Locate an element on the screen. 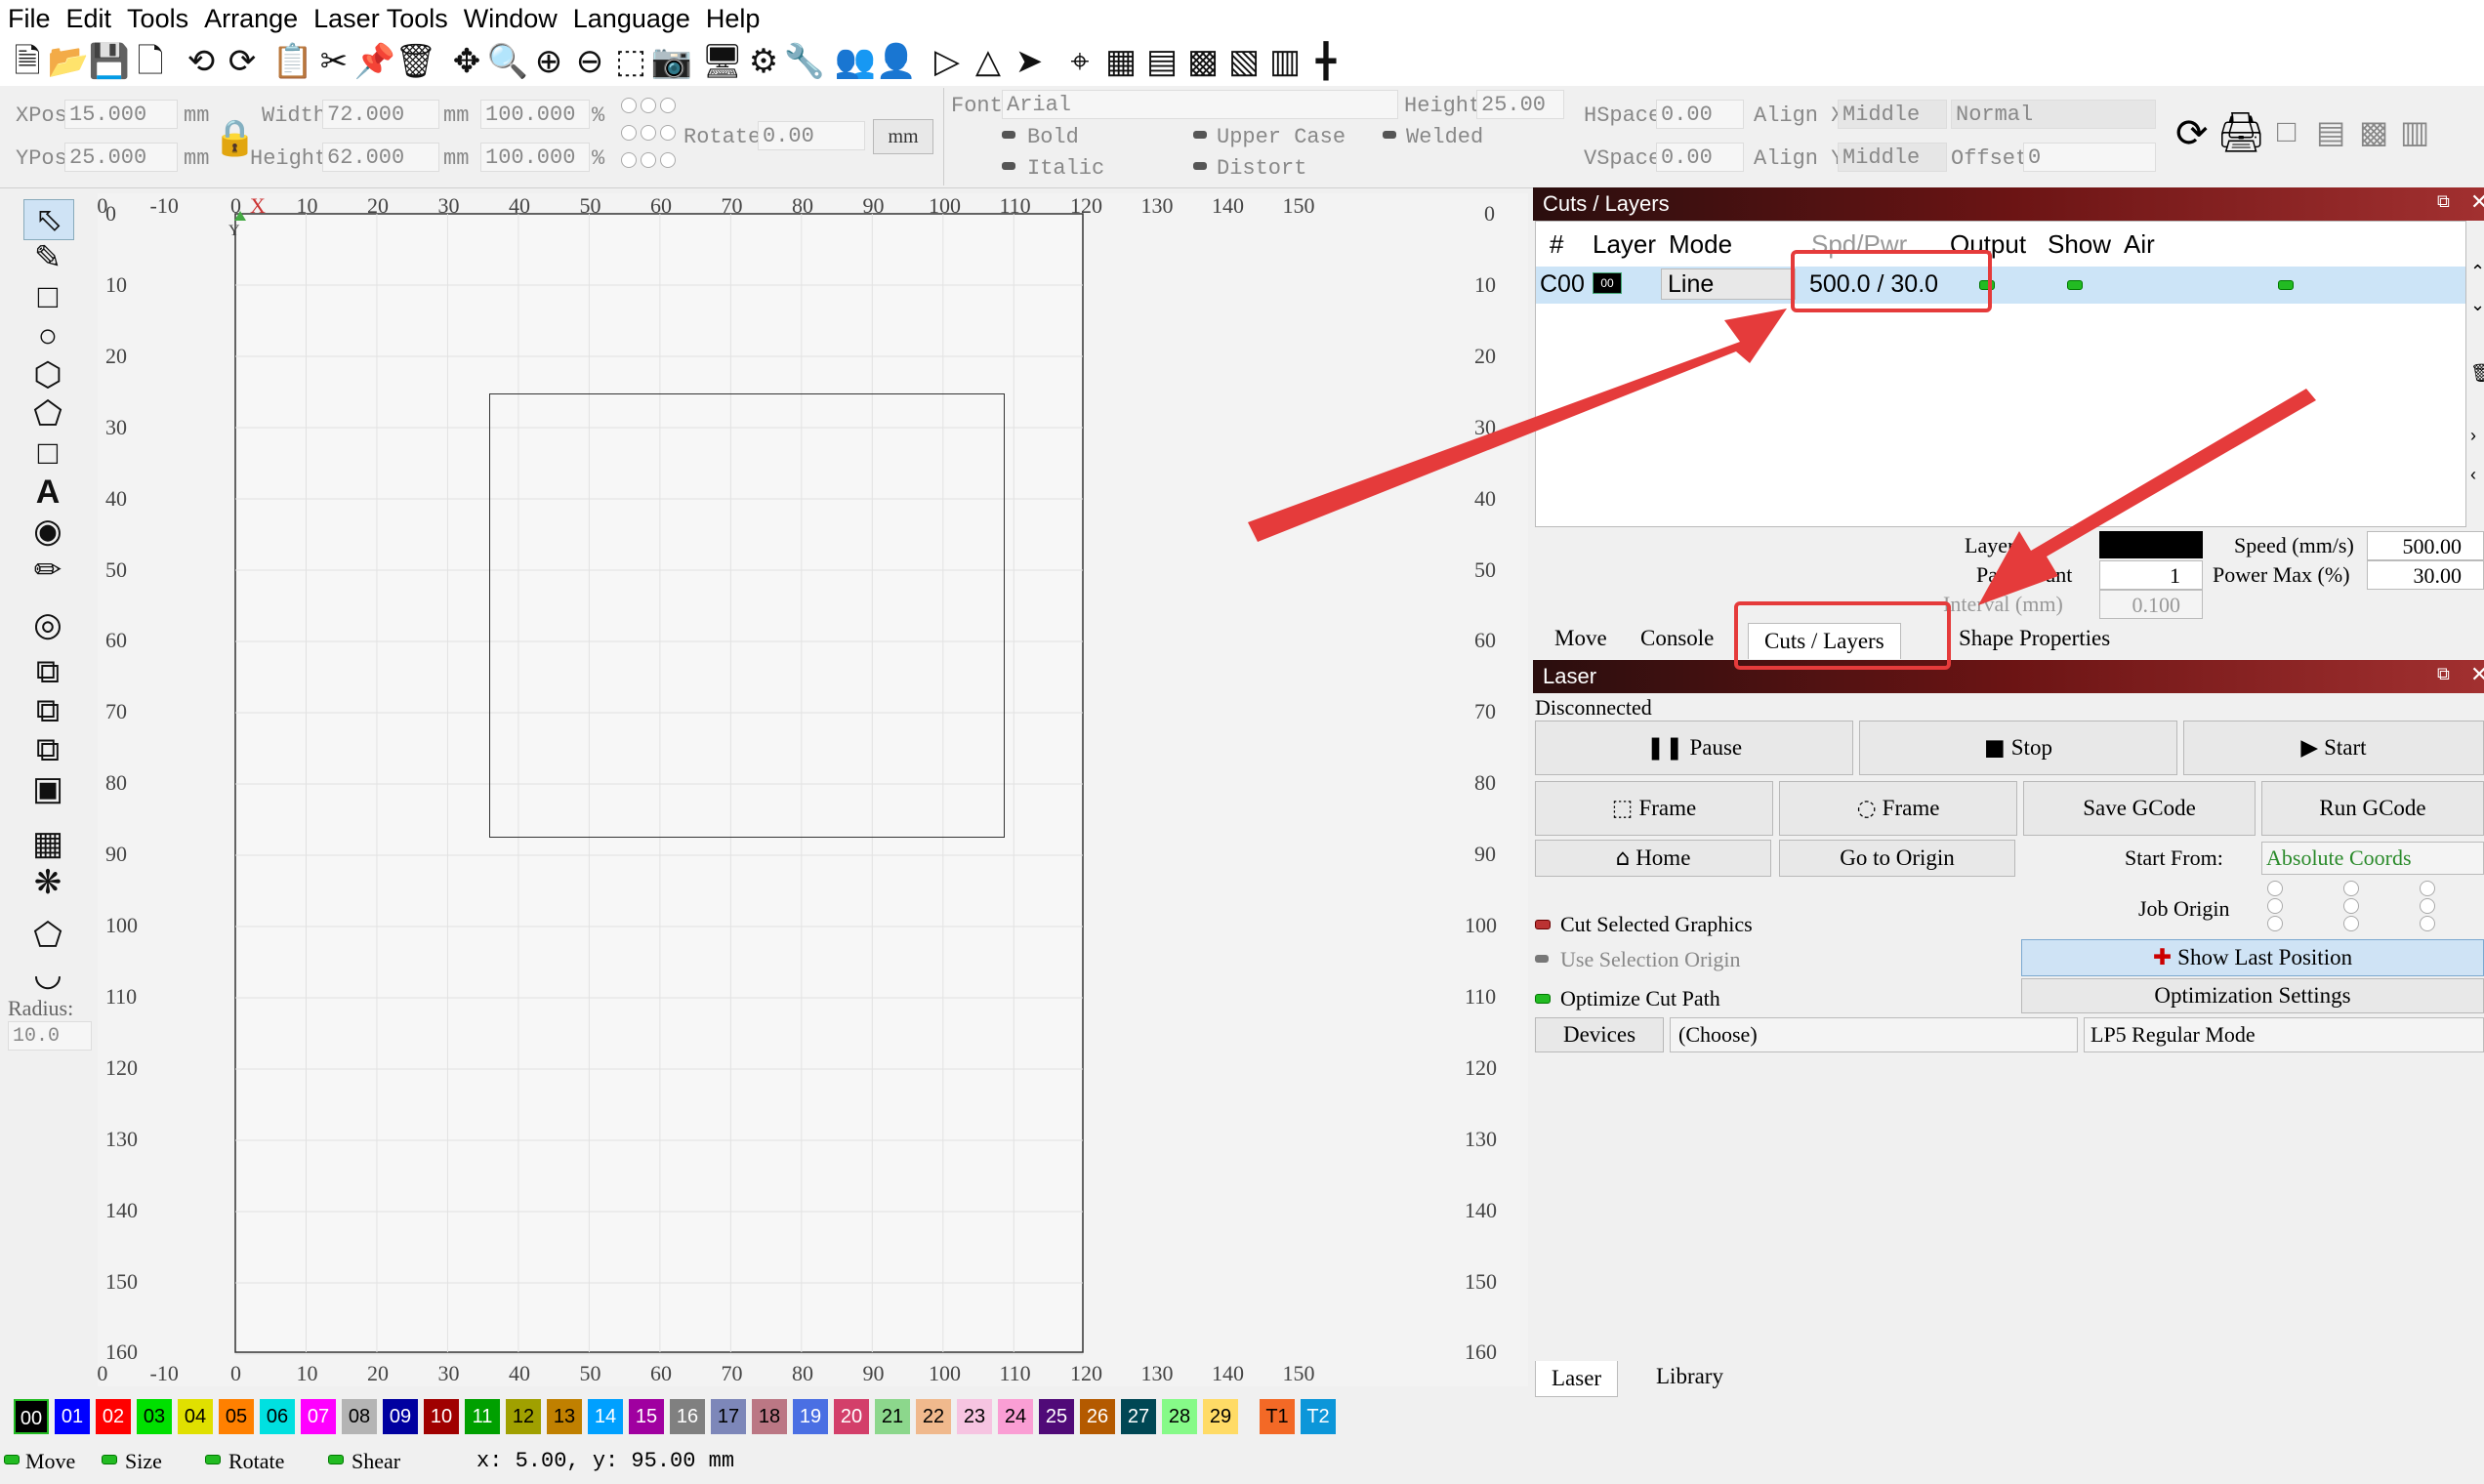 This screenshot has height=1484, width=2484. arrow-to-cuts-tab is located at coordinates (2147, 497).